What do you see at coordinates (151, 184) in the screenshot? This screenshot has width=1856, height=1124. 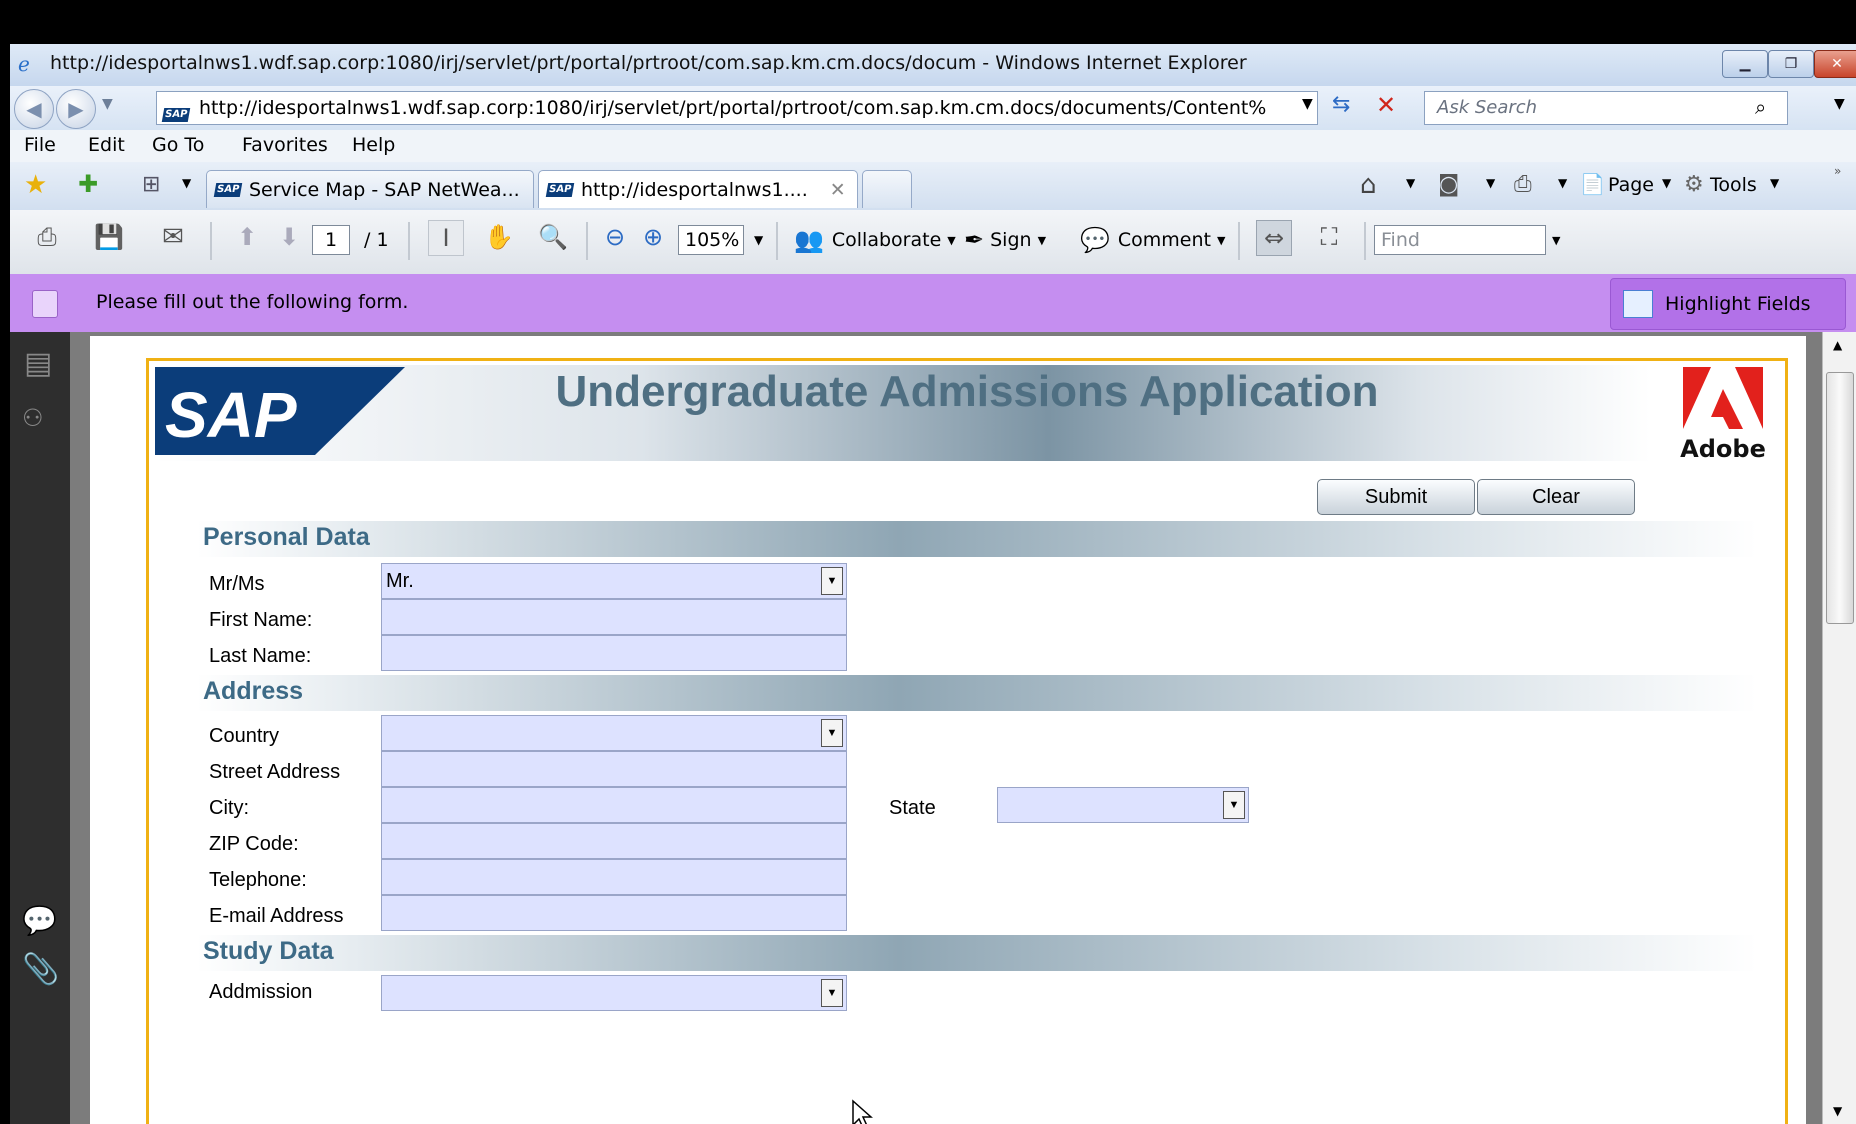 I see `quick-tabs-icon: ⊞` at bounding box center [151, 184].